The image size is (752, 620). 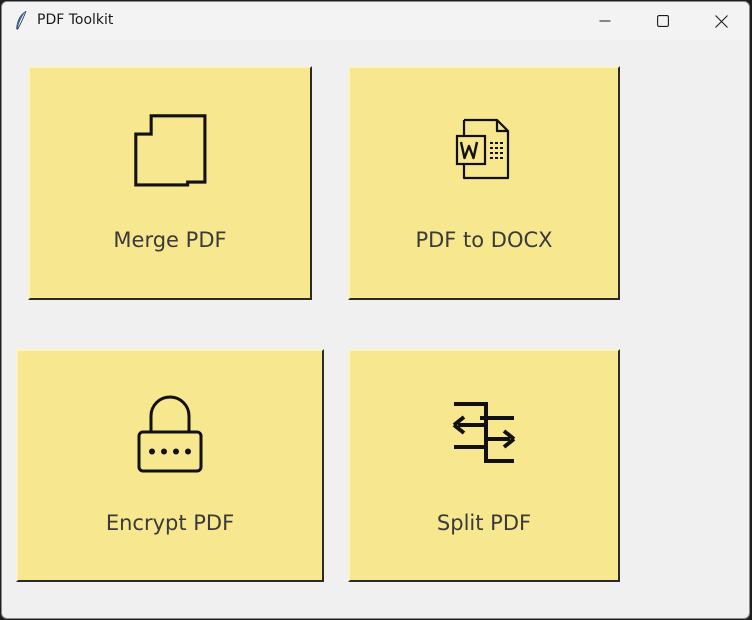 I want to click on maximize-button, so click(x=663, y=21).